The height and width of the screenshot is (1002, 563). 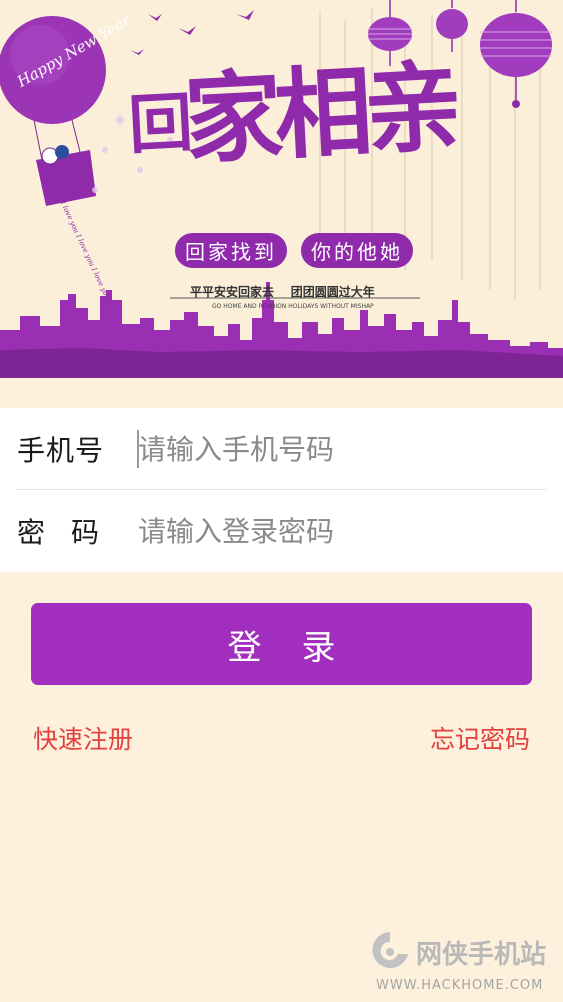 I want to click on slogan-left: 回家找到, so click(x=231, y=250).